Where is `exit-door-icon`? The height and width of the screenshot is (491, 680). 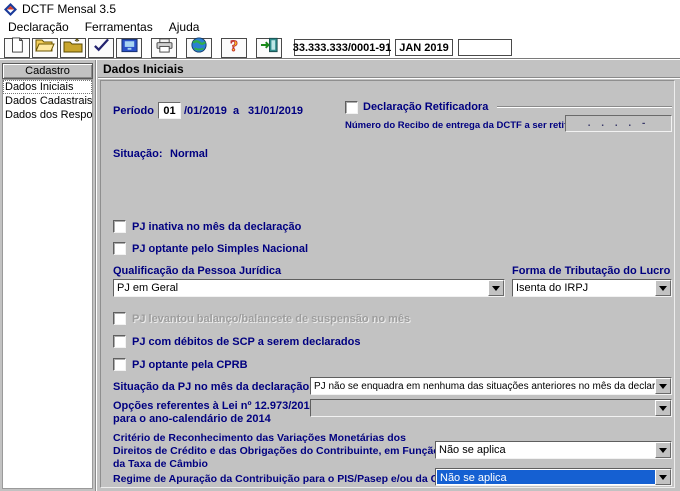 exit-door-icon is located at coordinates (269, 47).